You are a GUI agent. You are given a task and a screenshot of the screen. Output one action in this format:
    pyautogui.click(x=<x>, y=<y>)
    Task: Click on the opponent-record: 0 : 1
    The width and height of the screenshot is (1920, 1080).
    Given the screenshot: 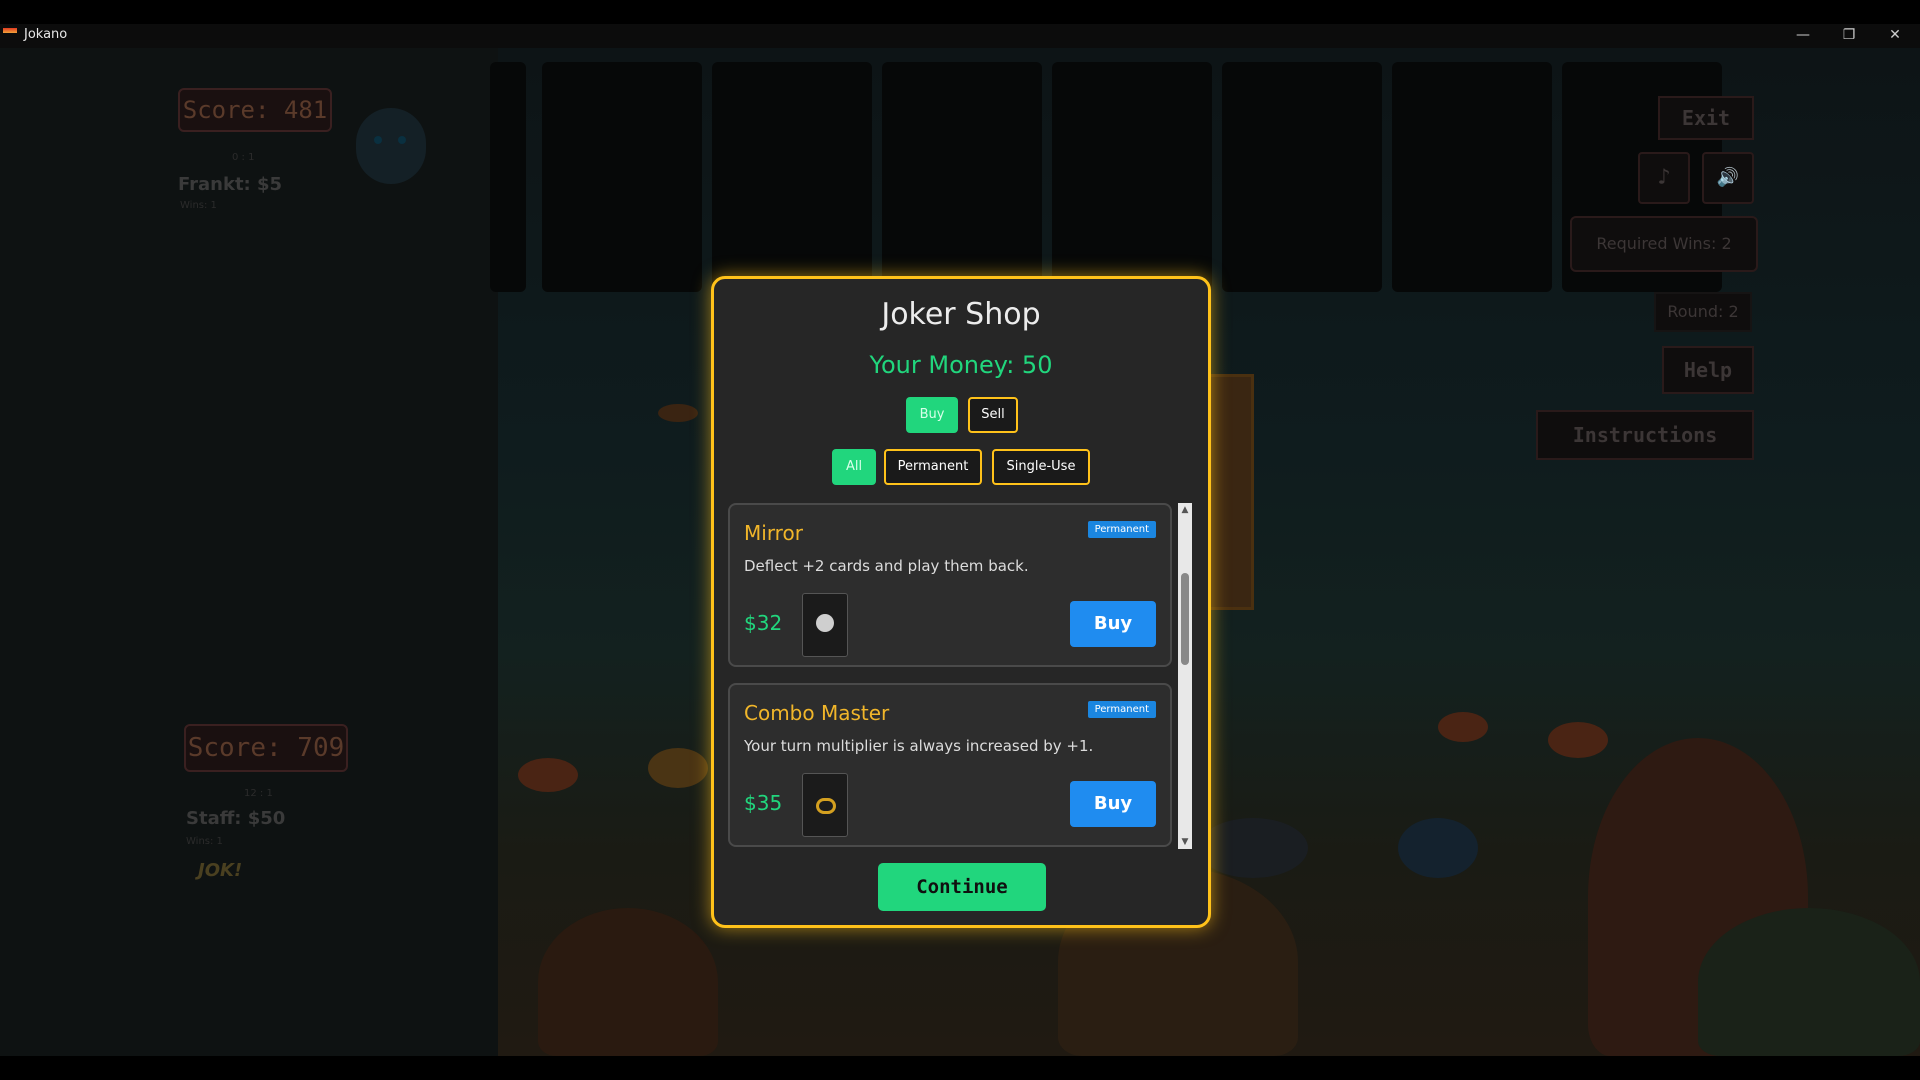 What is the action you would take?
    pyautogui.click(x=243, y=157)
    